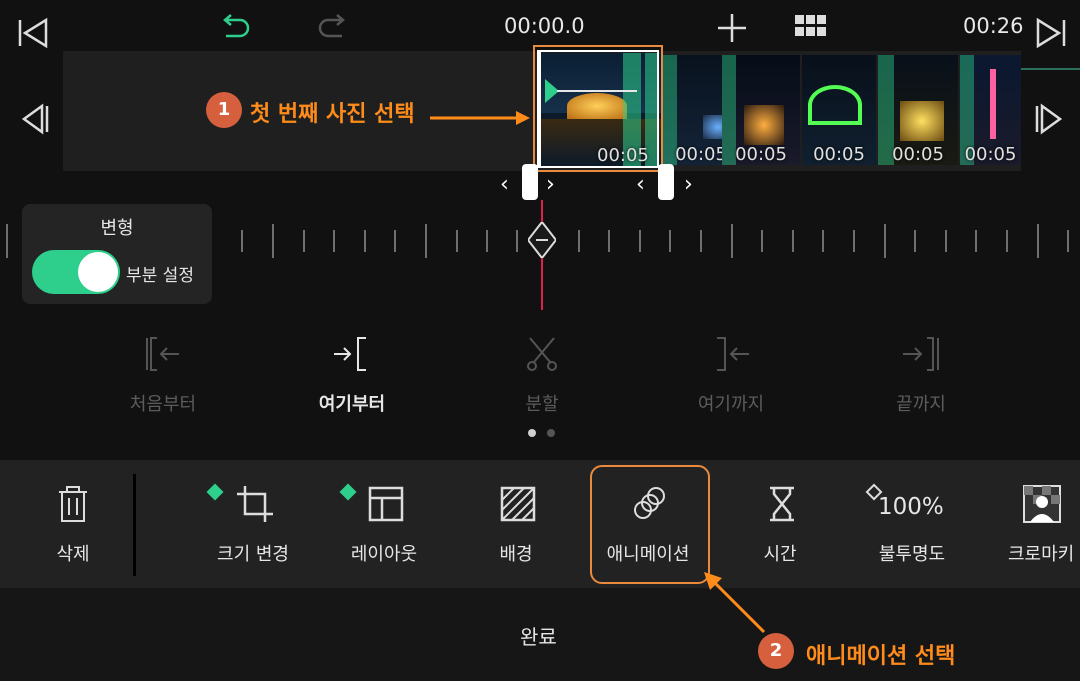 The height and width of the screenshot is (681, 1080). What do you see at coordinates (542, 354) in the screenshot?
I see `scissors-icon` at bounding box center [542, 354].